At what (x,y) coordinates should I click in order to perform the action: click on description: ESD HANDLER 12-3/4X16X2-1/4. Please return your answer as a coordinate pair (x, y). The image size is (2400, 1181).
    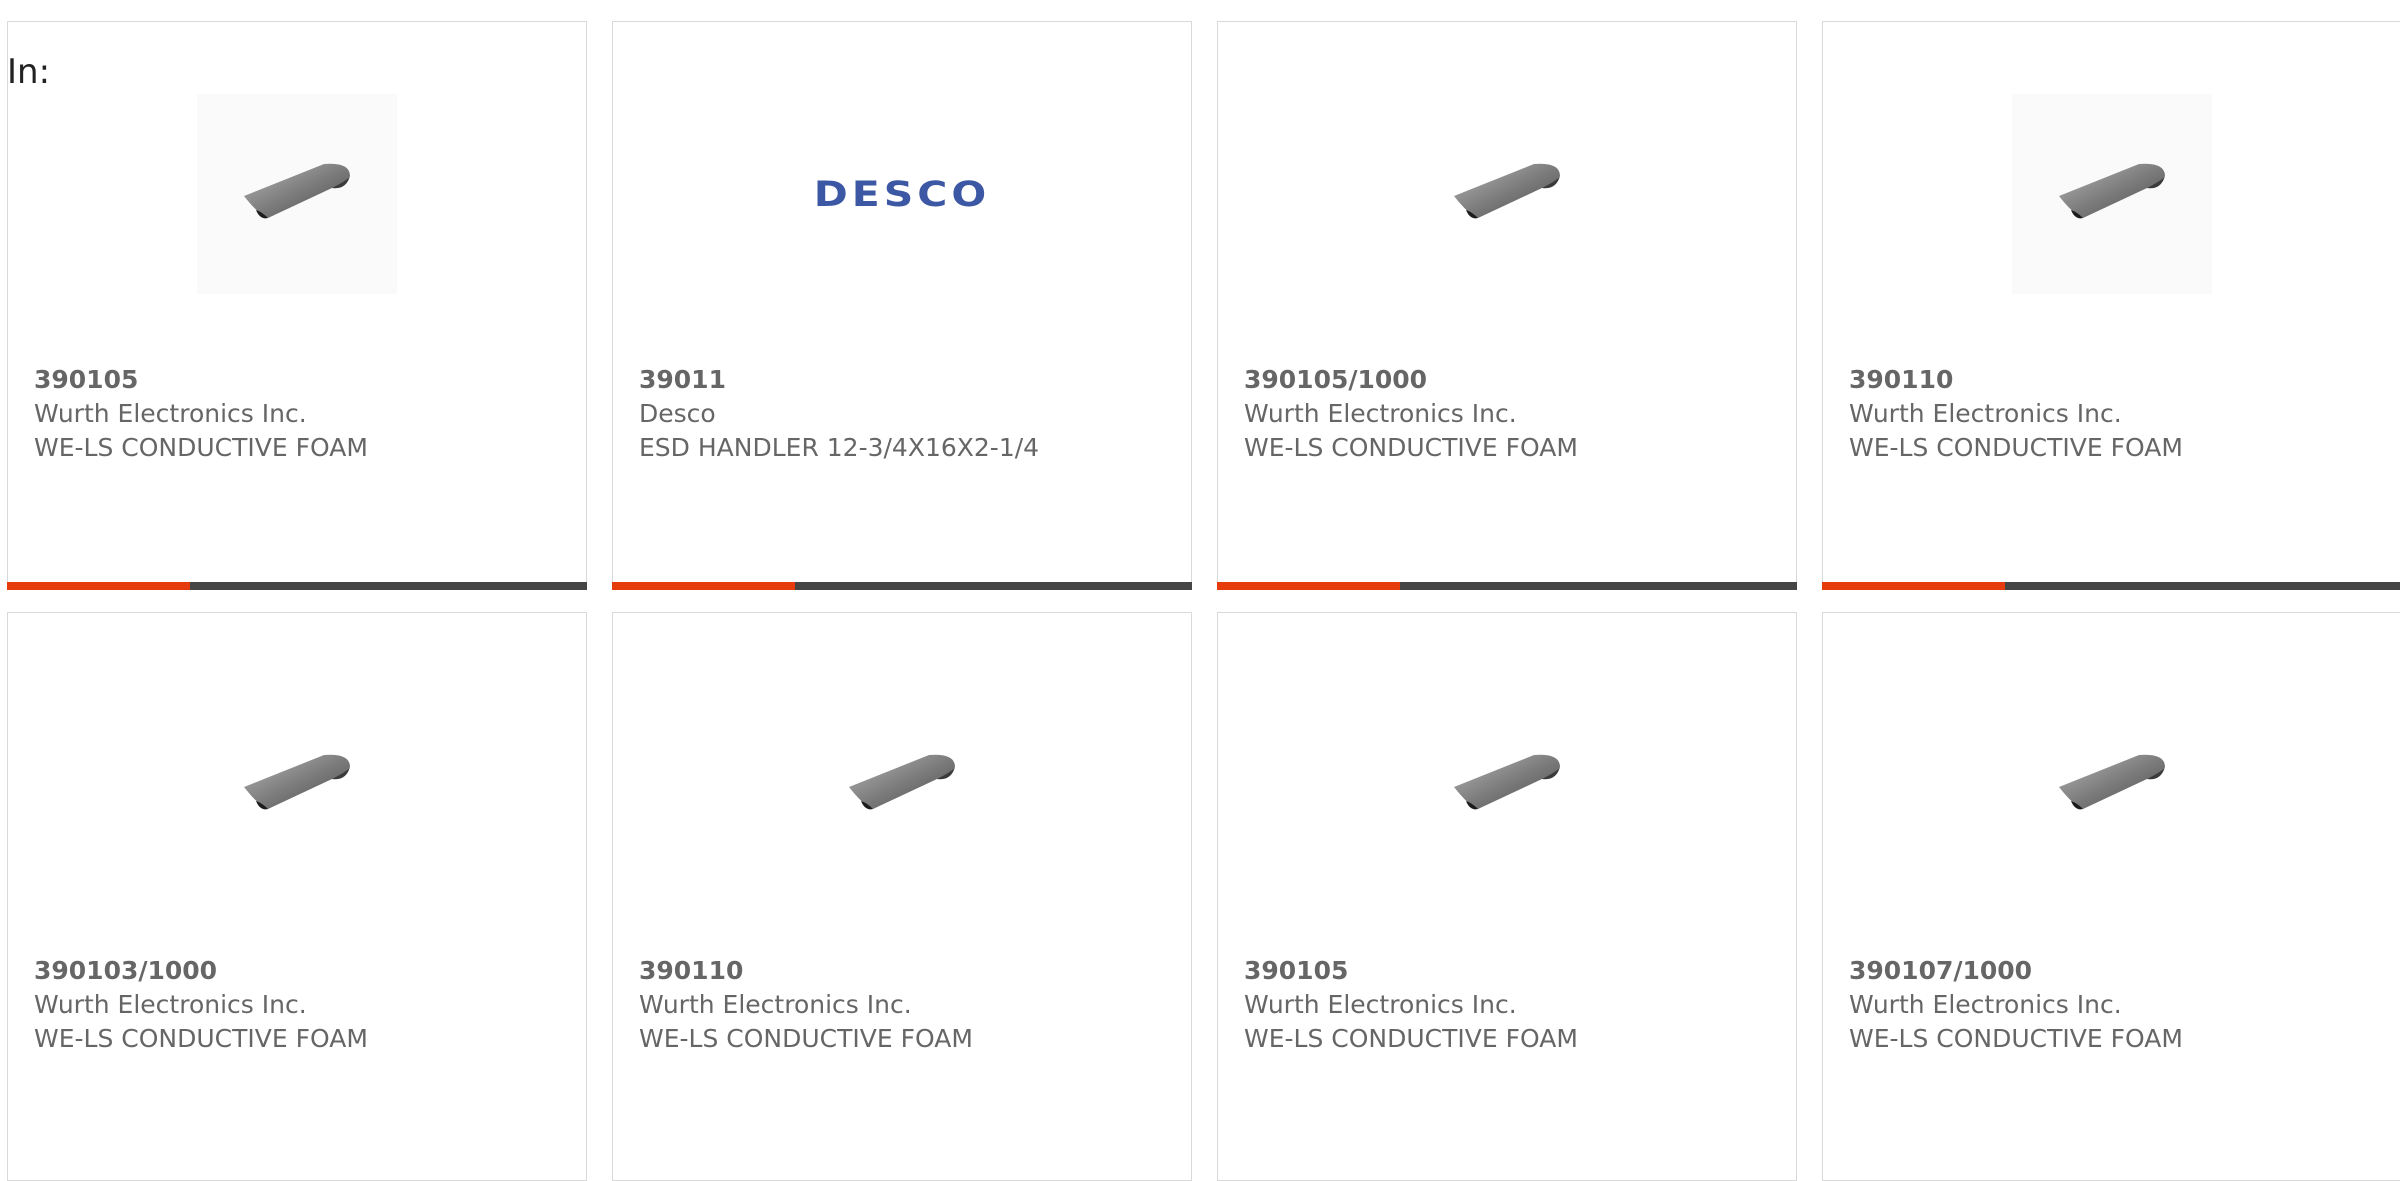
    Looking at the image, I should click on (839, 447).